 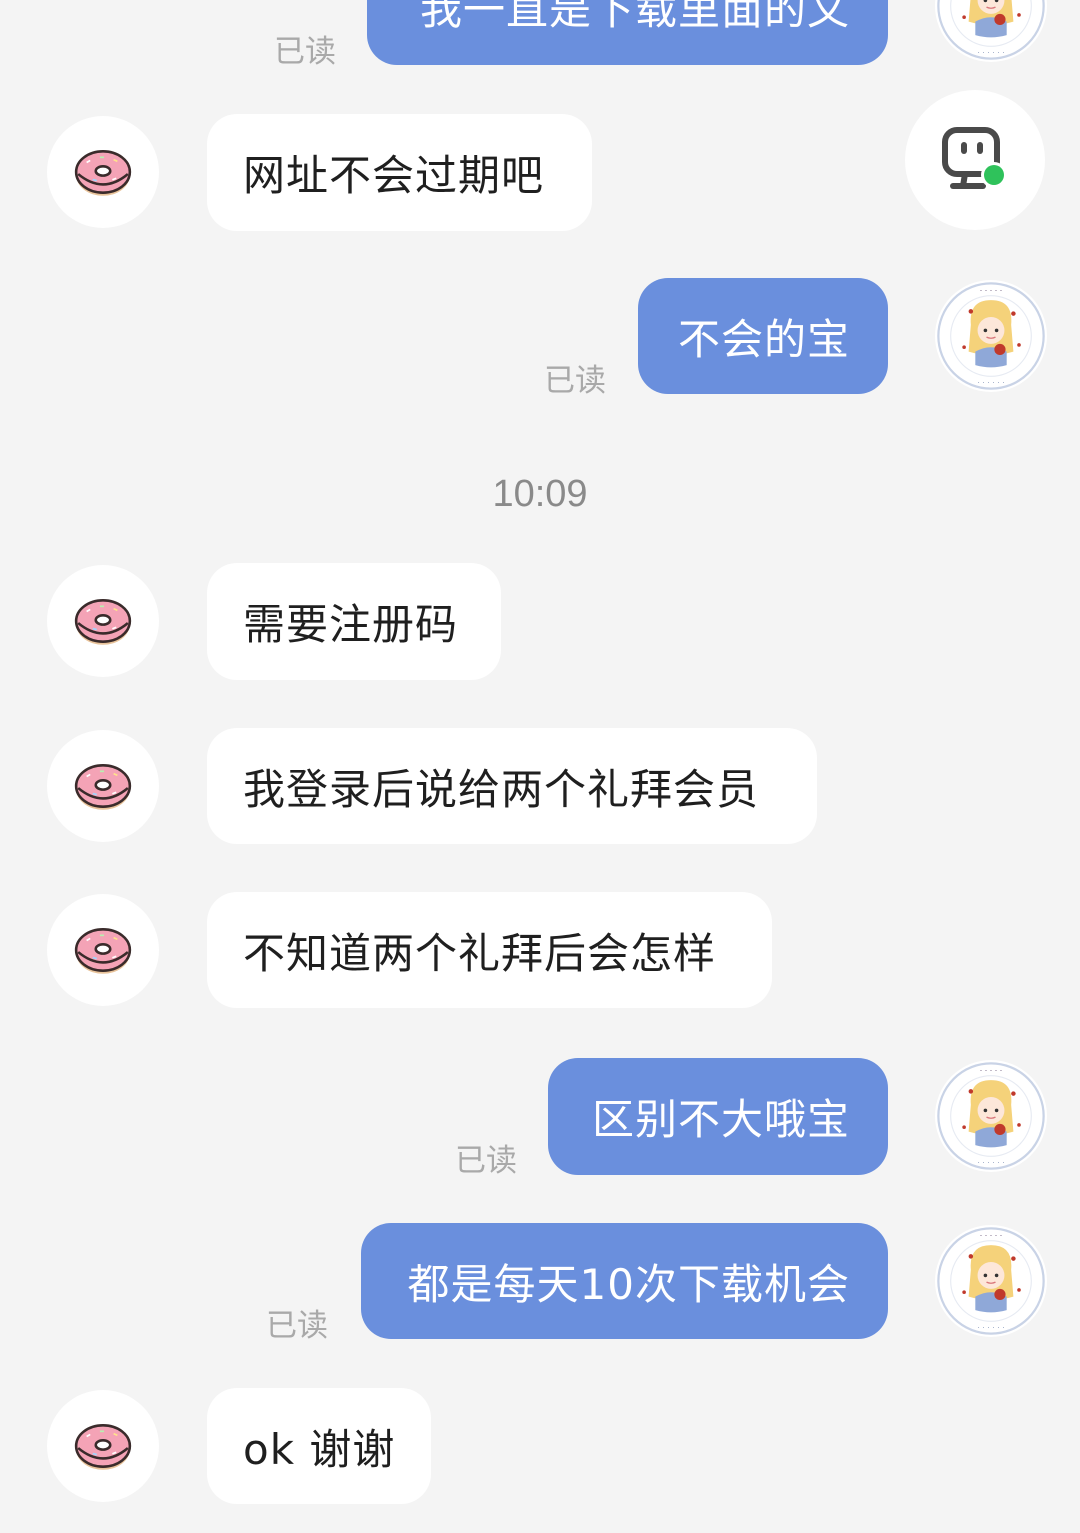 I want to click on message-bubble: ok 谢谢, so click(x=319, y=1446).